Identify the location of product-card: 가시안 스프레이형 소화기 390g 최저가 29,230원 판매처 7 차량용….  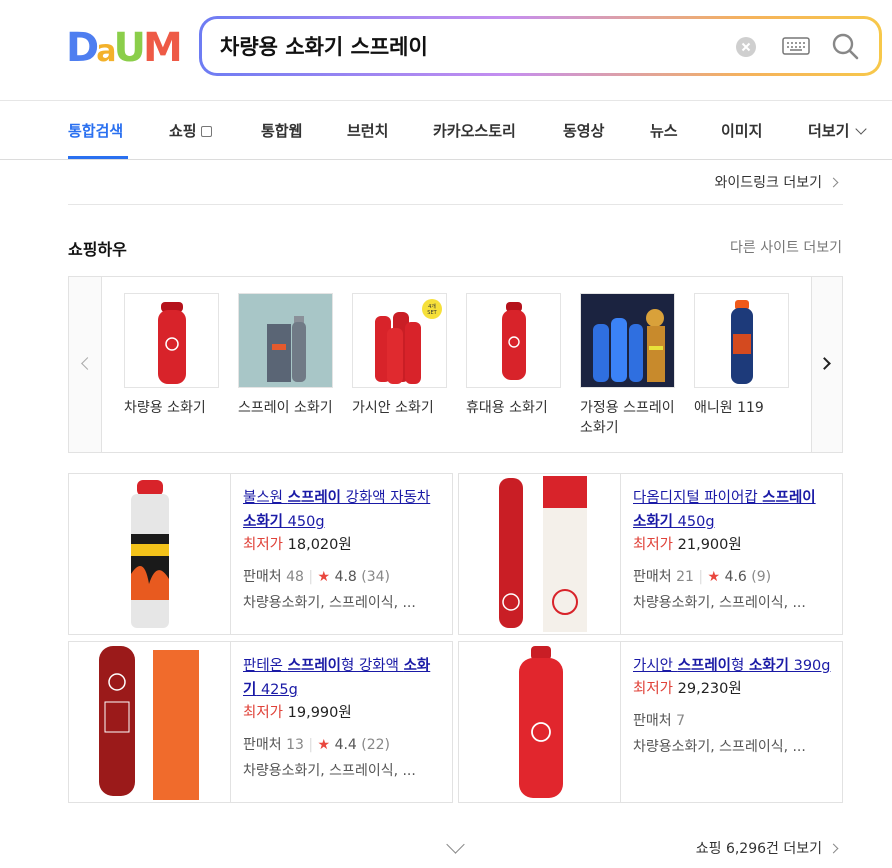
(650, 722).